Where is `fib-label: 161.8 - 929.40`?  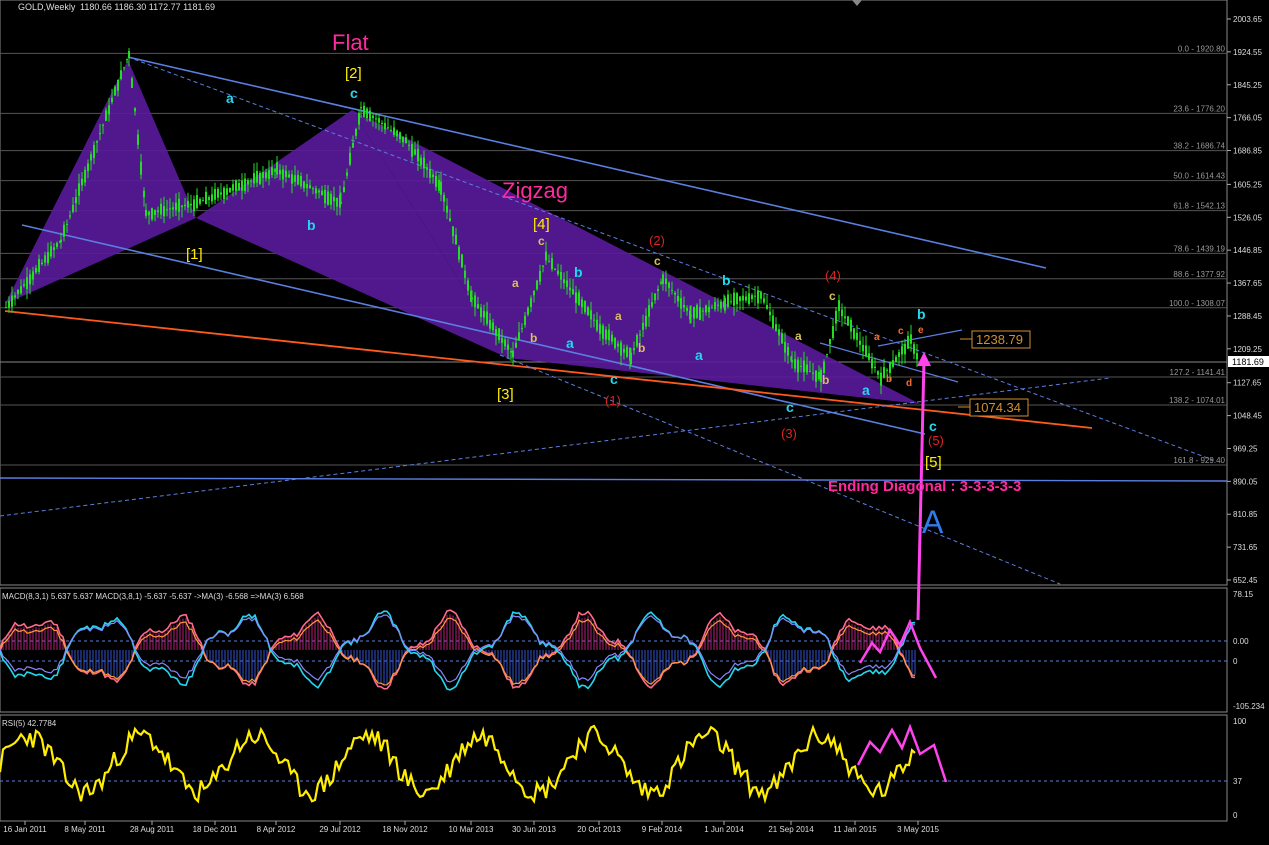
fib-label: 161.8 - 929.40 is located at coordinates (1199, 460).